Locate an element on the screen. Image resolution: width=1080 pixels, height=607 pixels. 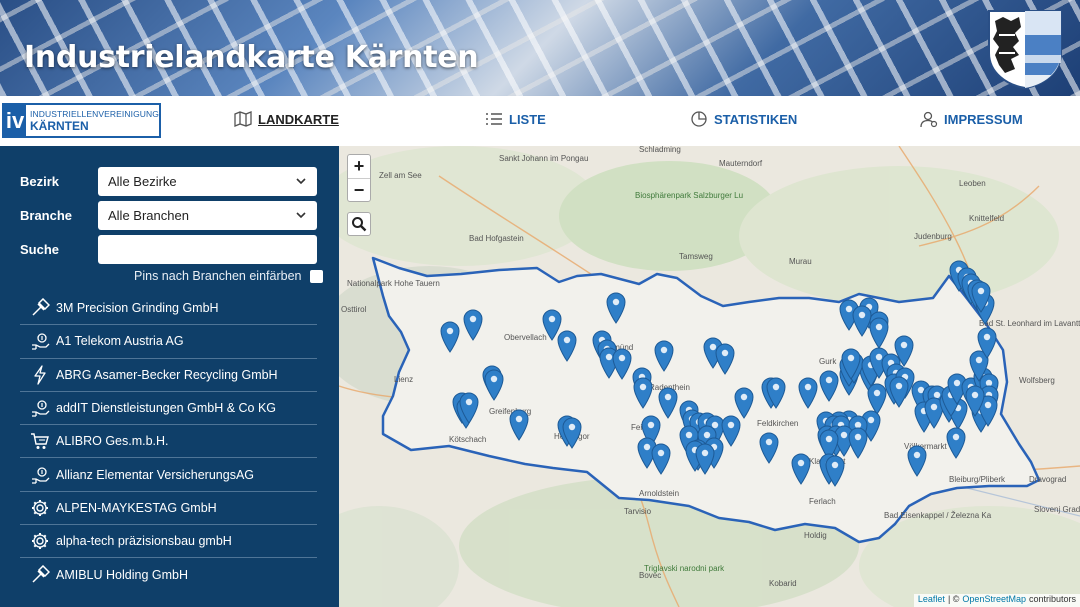
company-name: ABRG Asamer-Becker Recycling GmbH is located at coordinates (167, 374).